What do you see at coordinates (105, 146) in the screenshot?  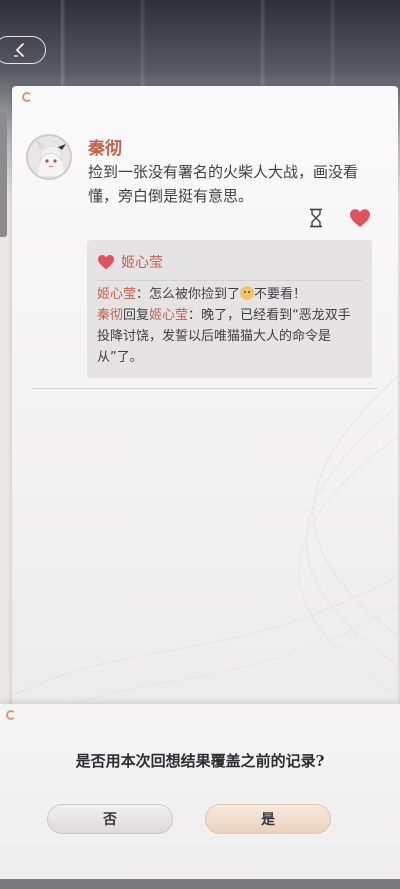 I see `post-author: 秦彻` at bounding box center [105, 146].